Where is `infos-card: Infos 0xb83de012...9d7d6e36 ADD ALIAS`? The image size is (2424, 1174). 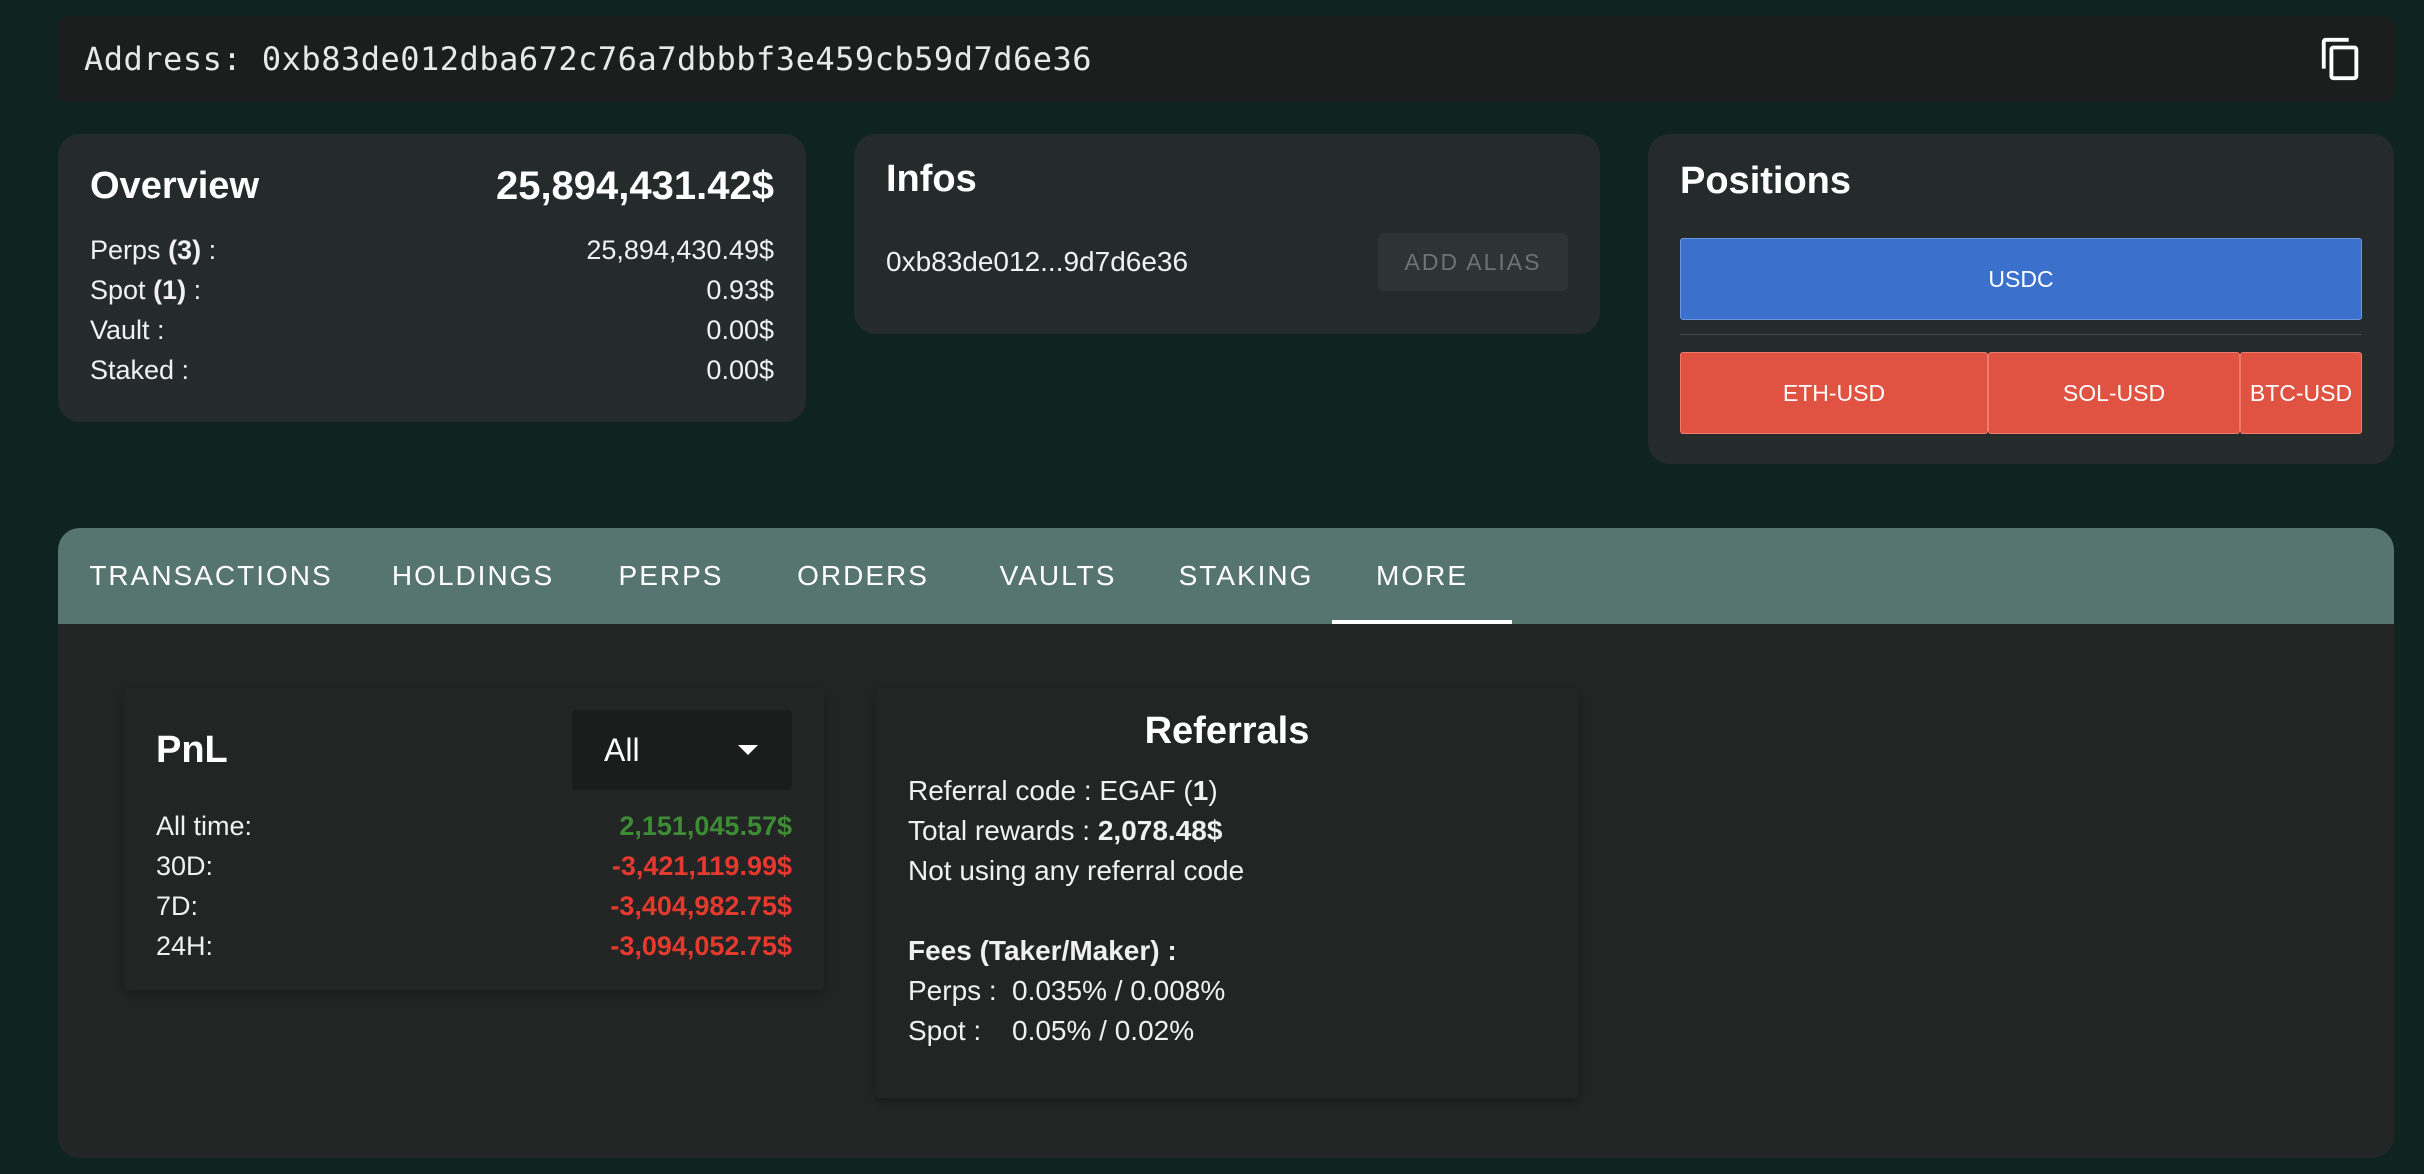 infos-card: Infos 0xb83de012...9d7d6e36 ADD ALIAS is located at coordinates (1227, 234).